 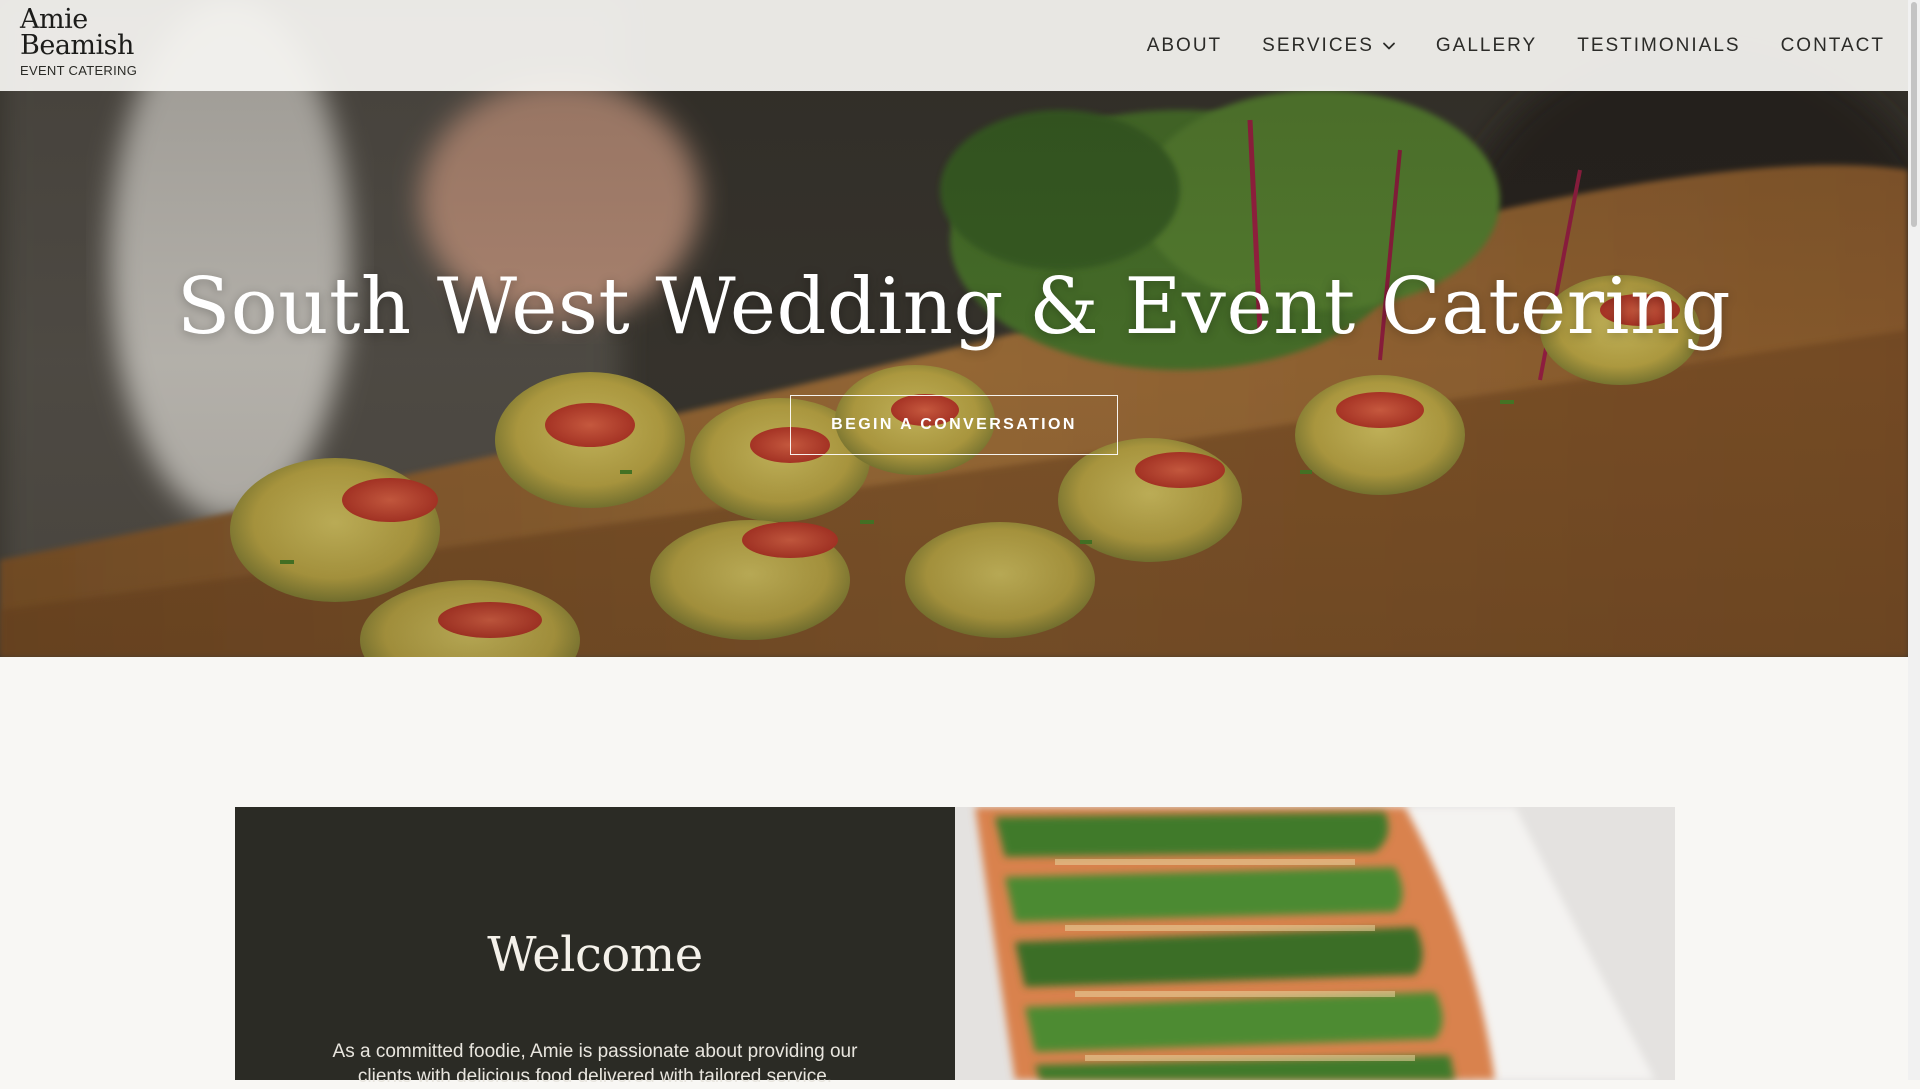 I want to click on nav-item-testimonials: TESTIMONIALS, so click(x=1658, y=46).